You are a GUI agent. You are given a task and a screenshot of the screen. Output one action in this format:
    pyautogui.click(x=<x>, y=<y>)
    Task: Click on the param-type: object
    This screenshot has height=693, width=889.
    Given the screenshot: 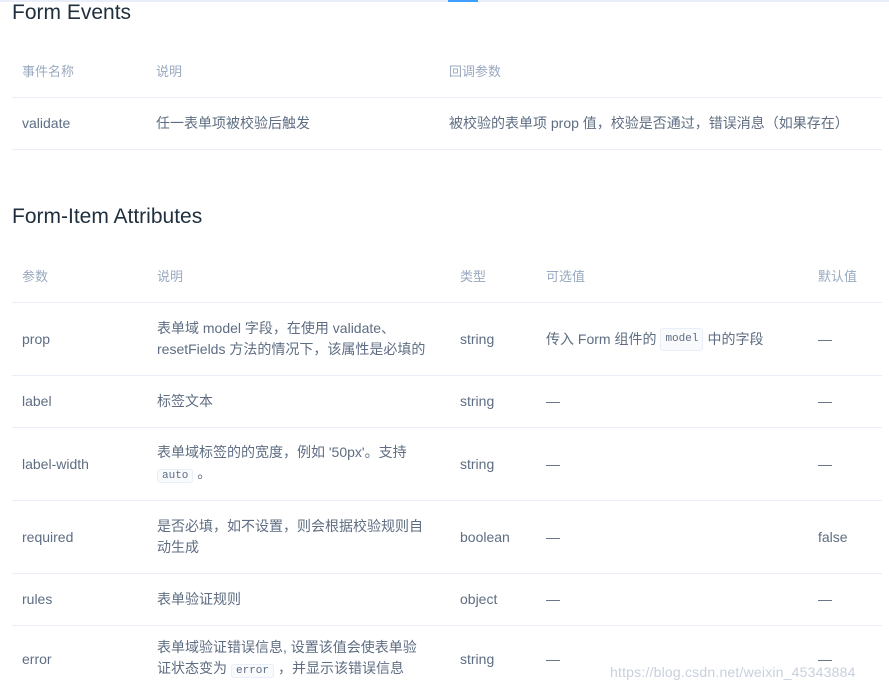 What is the action you would take?
    pyautogui.click(x=479, y=599)
    